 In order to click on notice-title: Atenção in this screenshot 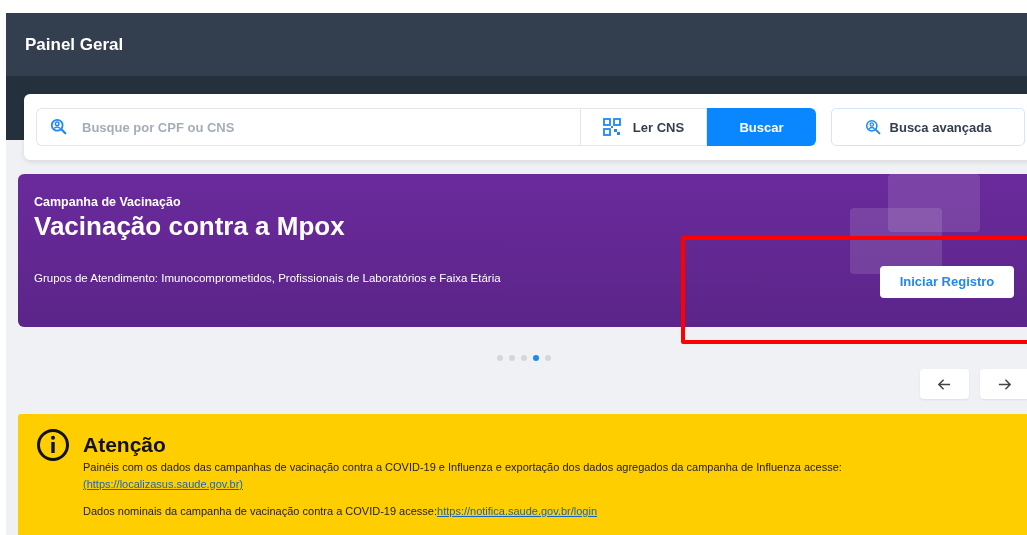, I will do `click(125, 445)`.